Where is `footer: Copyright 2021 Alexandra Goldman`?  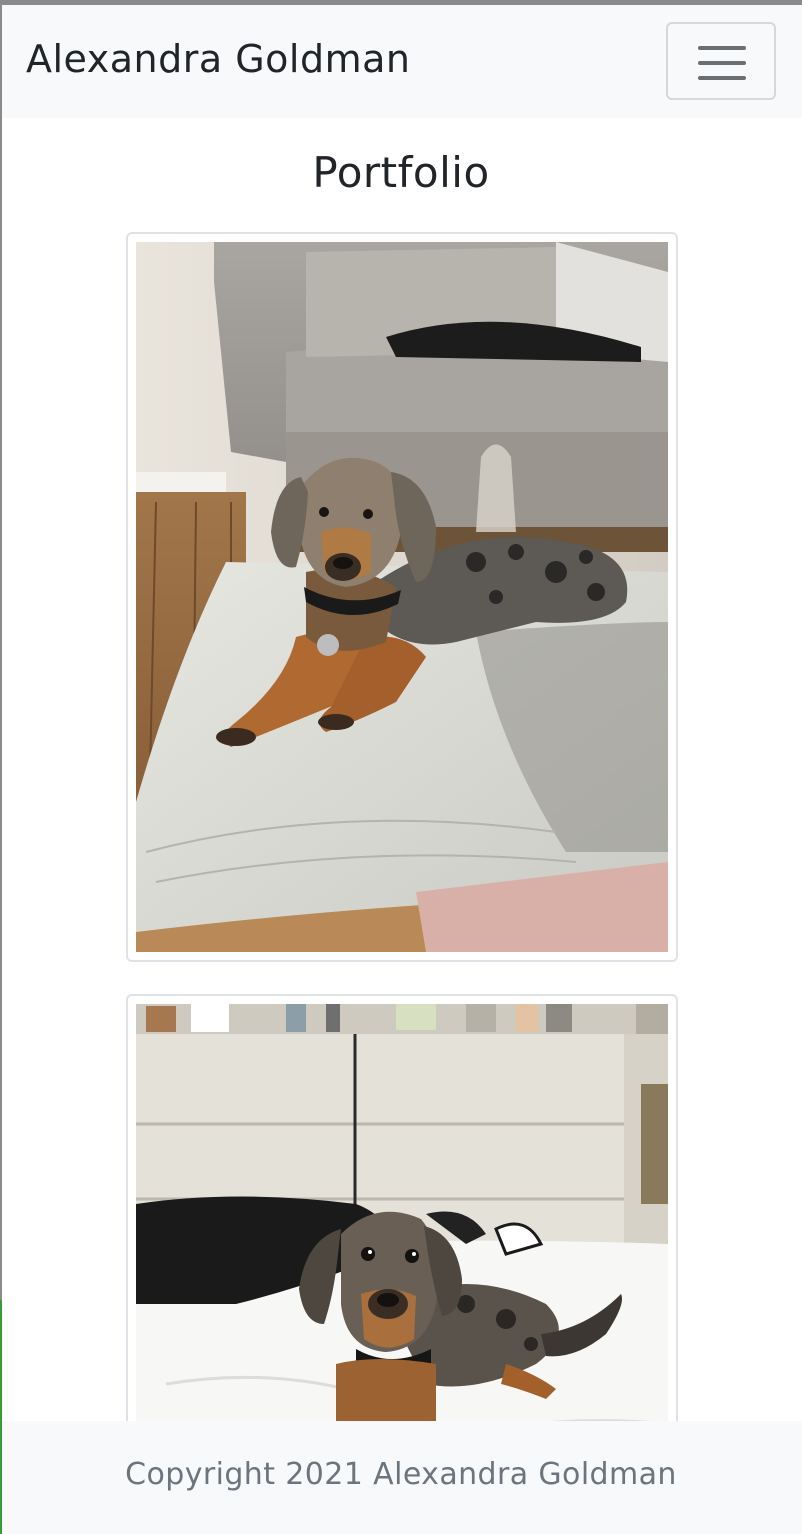 footer: Copyright 2021 Alexandra Goldman is located at coordinates (401, 1477).